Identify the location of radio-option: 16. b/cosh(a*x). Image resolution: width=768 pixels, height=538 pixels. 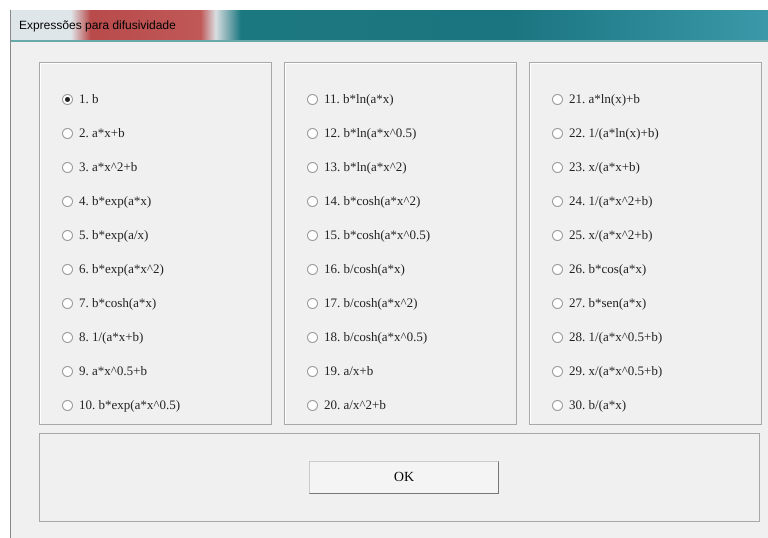
(411, 269).